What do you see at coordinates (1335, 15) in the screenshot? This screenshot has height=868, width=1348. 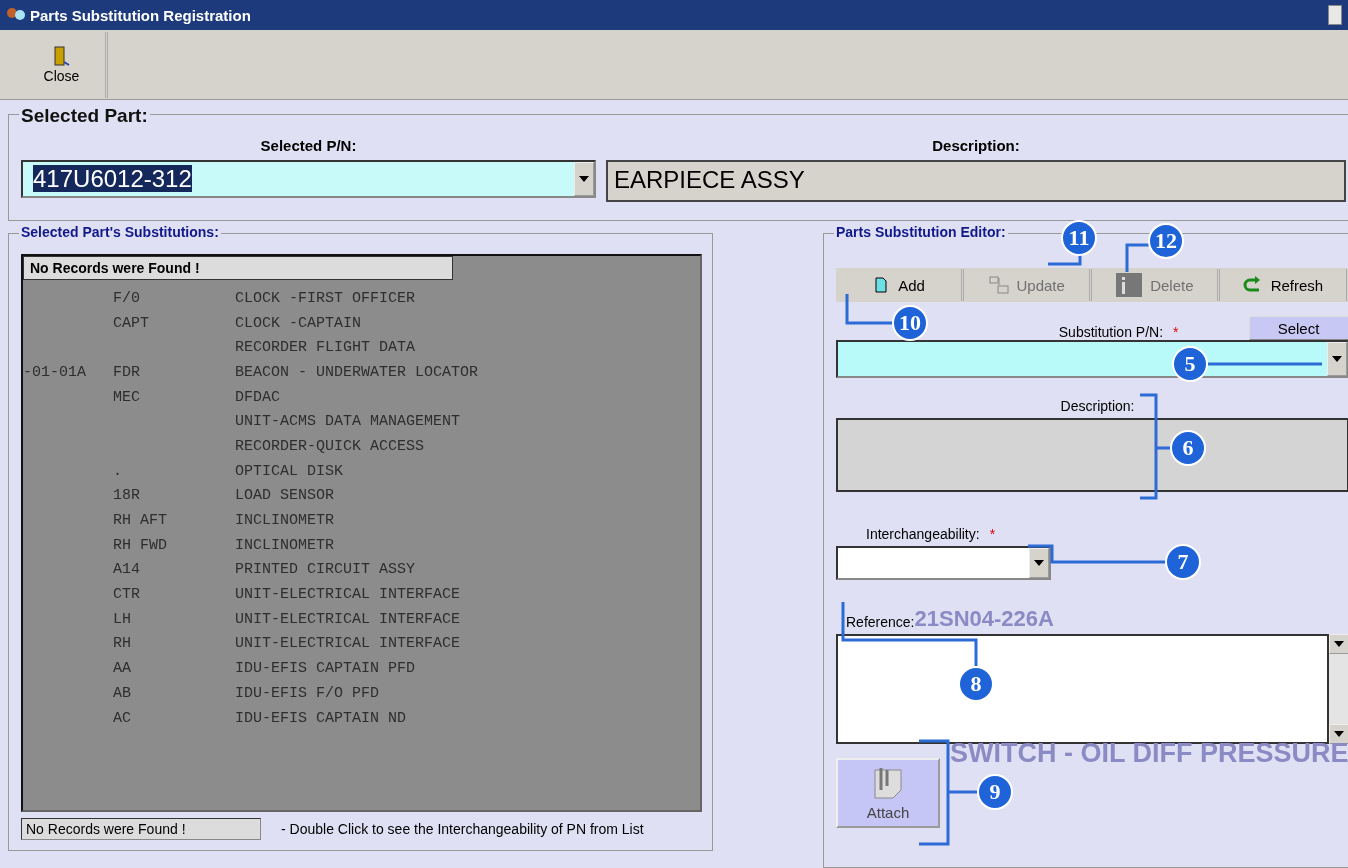 I see `close-icon` at bounding box center [1335, 15].